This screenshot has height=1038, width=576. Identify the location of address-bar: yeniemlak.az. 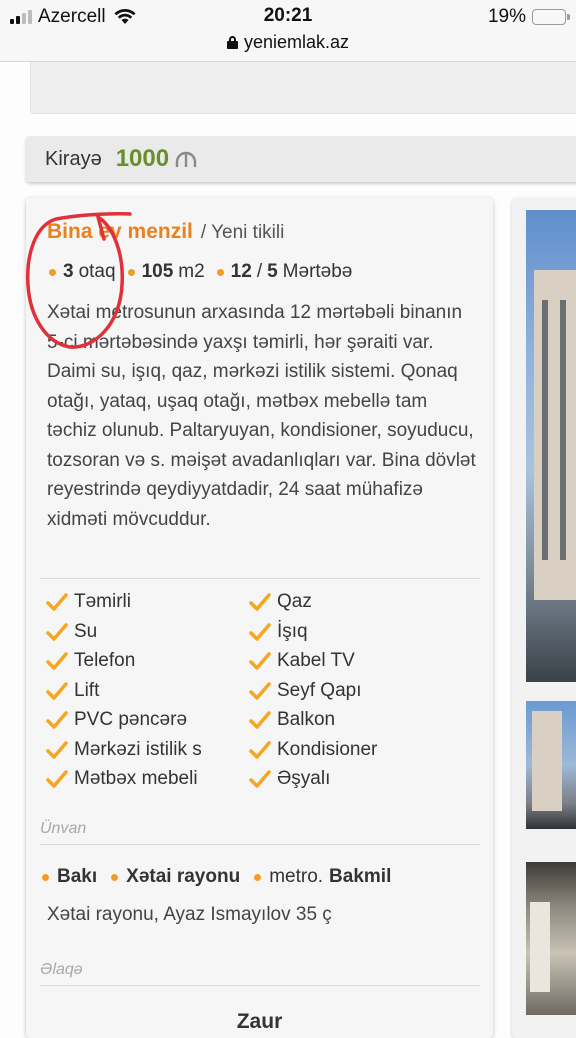
(288, 42).